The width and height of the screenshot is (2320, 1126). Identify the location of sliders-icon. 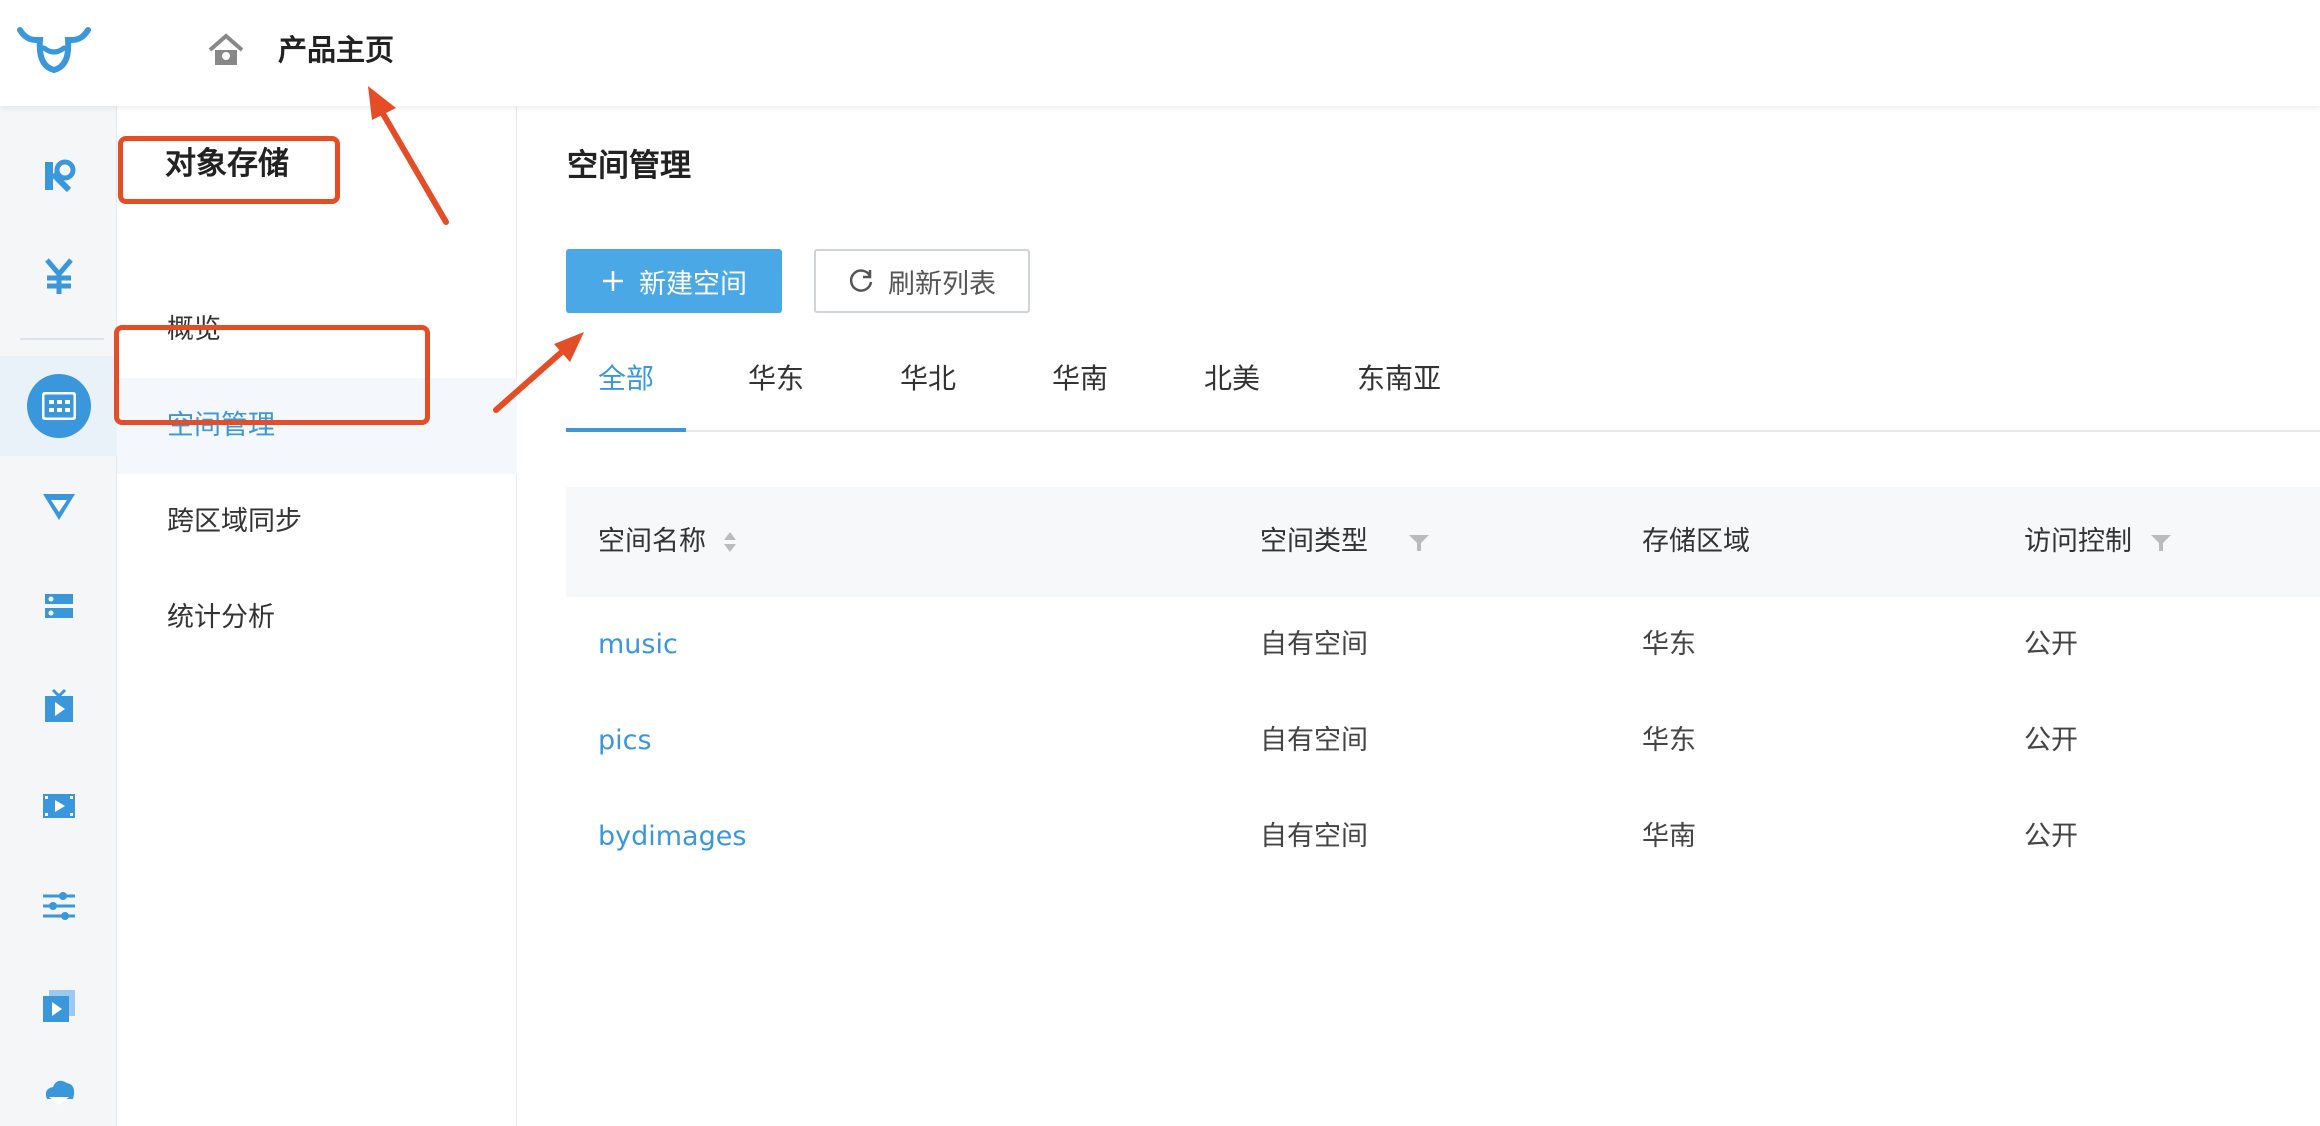
(58, 906).